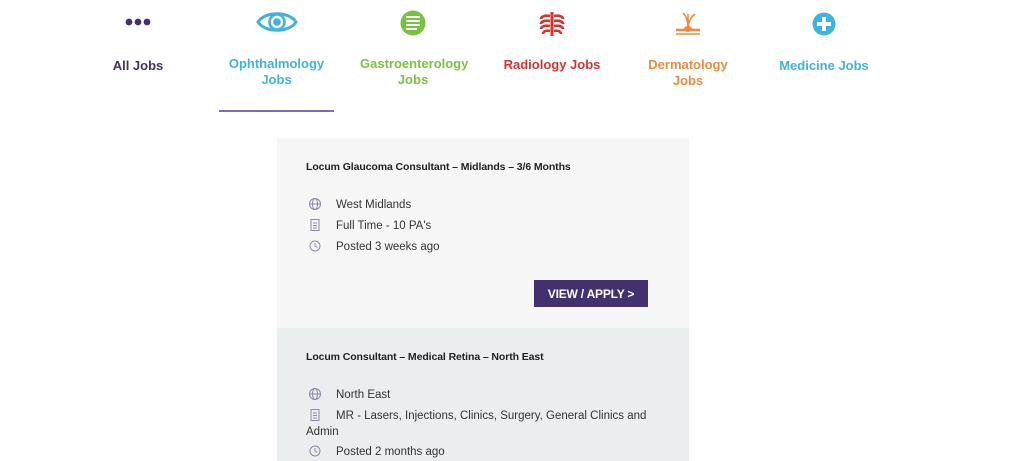 Image resolution: width=1024 pixels, height=461 pixels. Describe the element at coordinates (138, 22) in the screenshot. I see `dots-icon` at that location.